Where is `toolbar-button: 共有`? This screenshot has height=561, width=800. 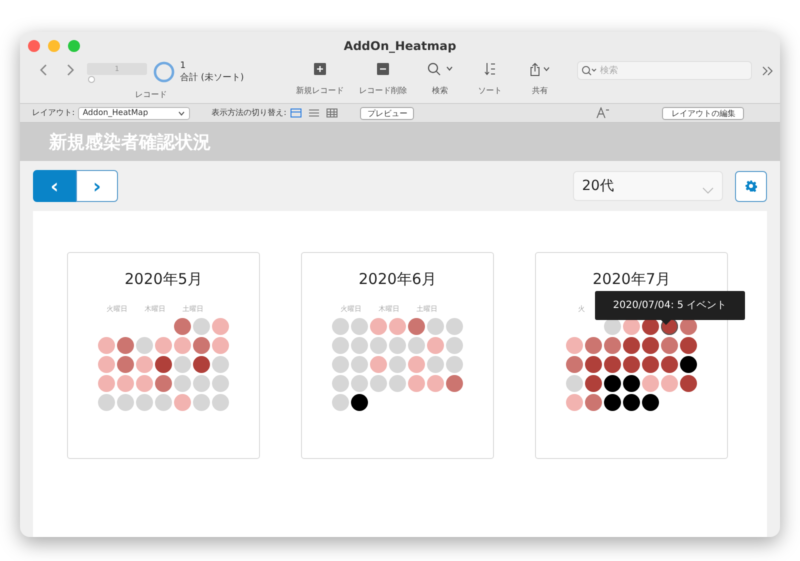 toolbar-button: 共有 is located at coordinates (540, 79).